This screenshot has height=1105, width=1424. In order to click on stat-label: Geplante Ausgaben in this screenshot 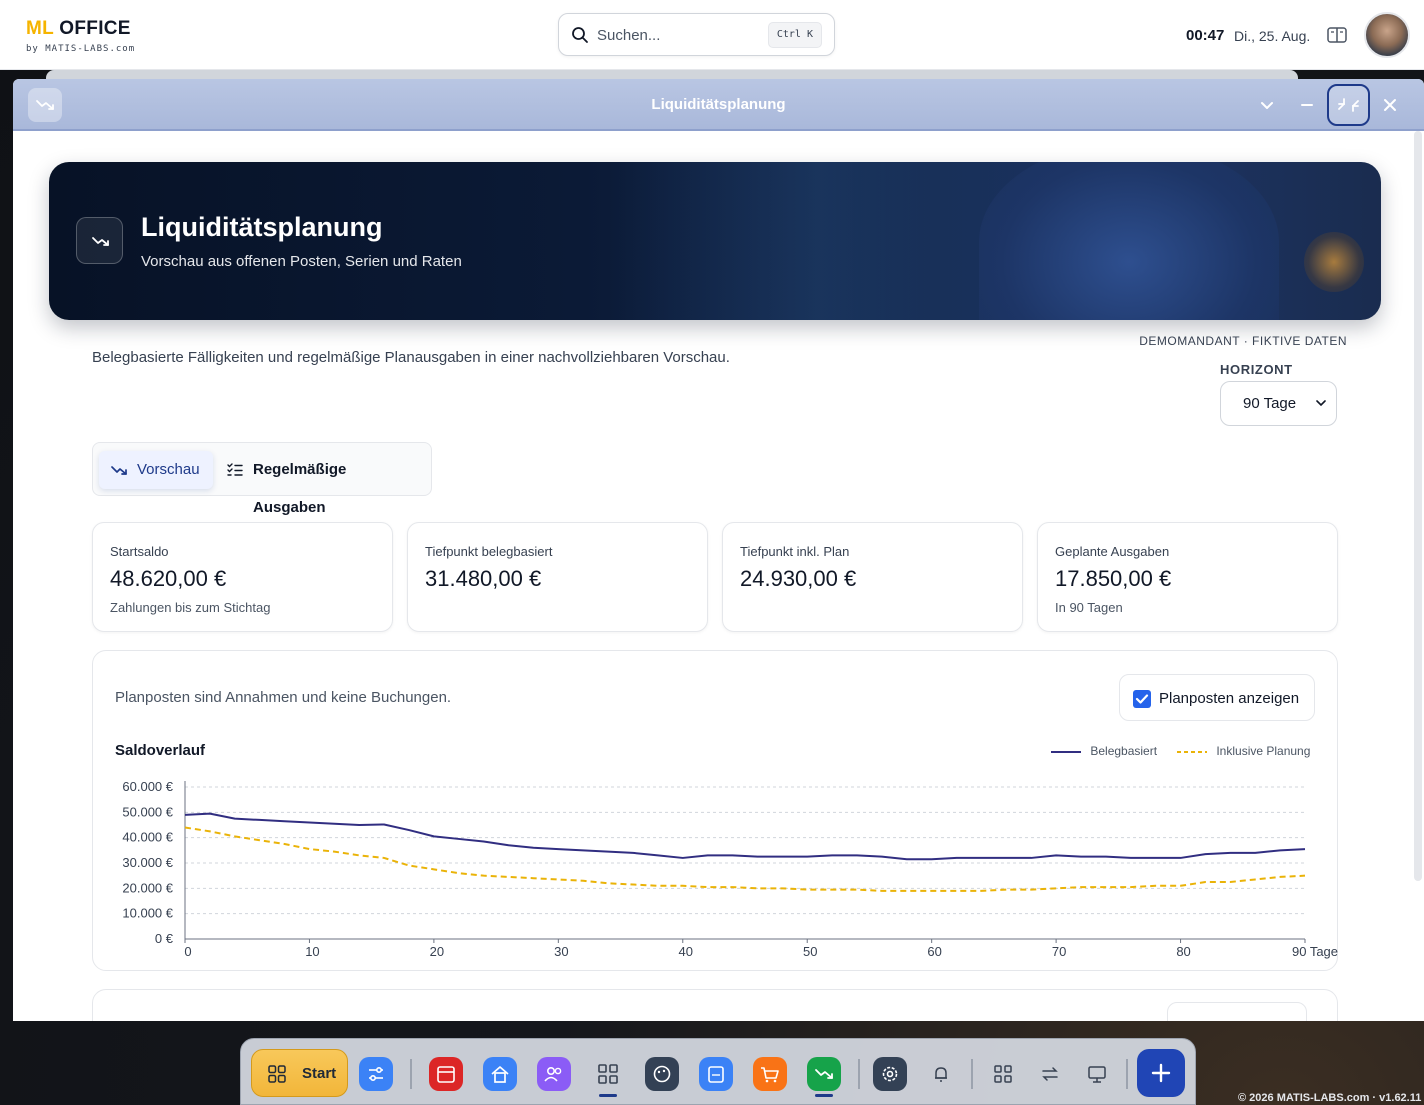, I will do `click(1112, 551)`.